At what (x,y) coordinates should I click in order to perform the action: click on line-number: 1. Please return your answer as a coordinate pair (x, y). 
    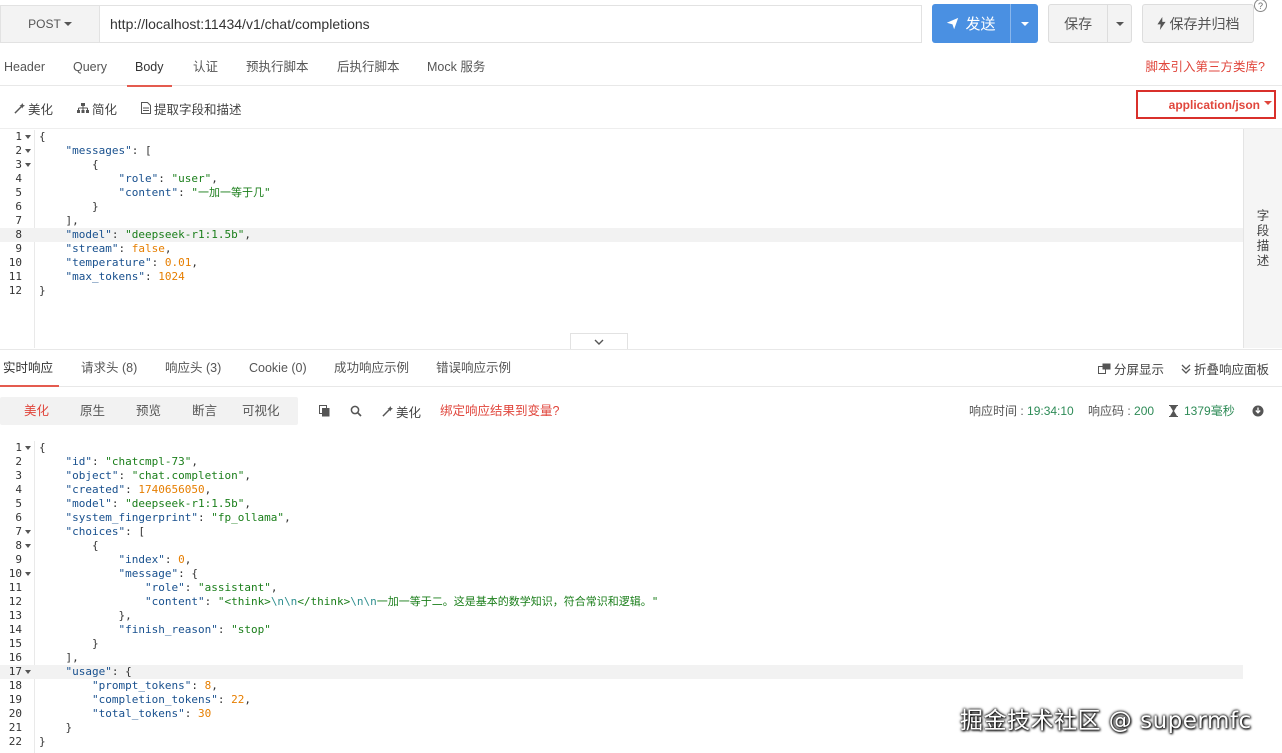
    Looking at the image, I should click on (18, 447).